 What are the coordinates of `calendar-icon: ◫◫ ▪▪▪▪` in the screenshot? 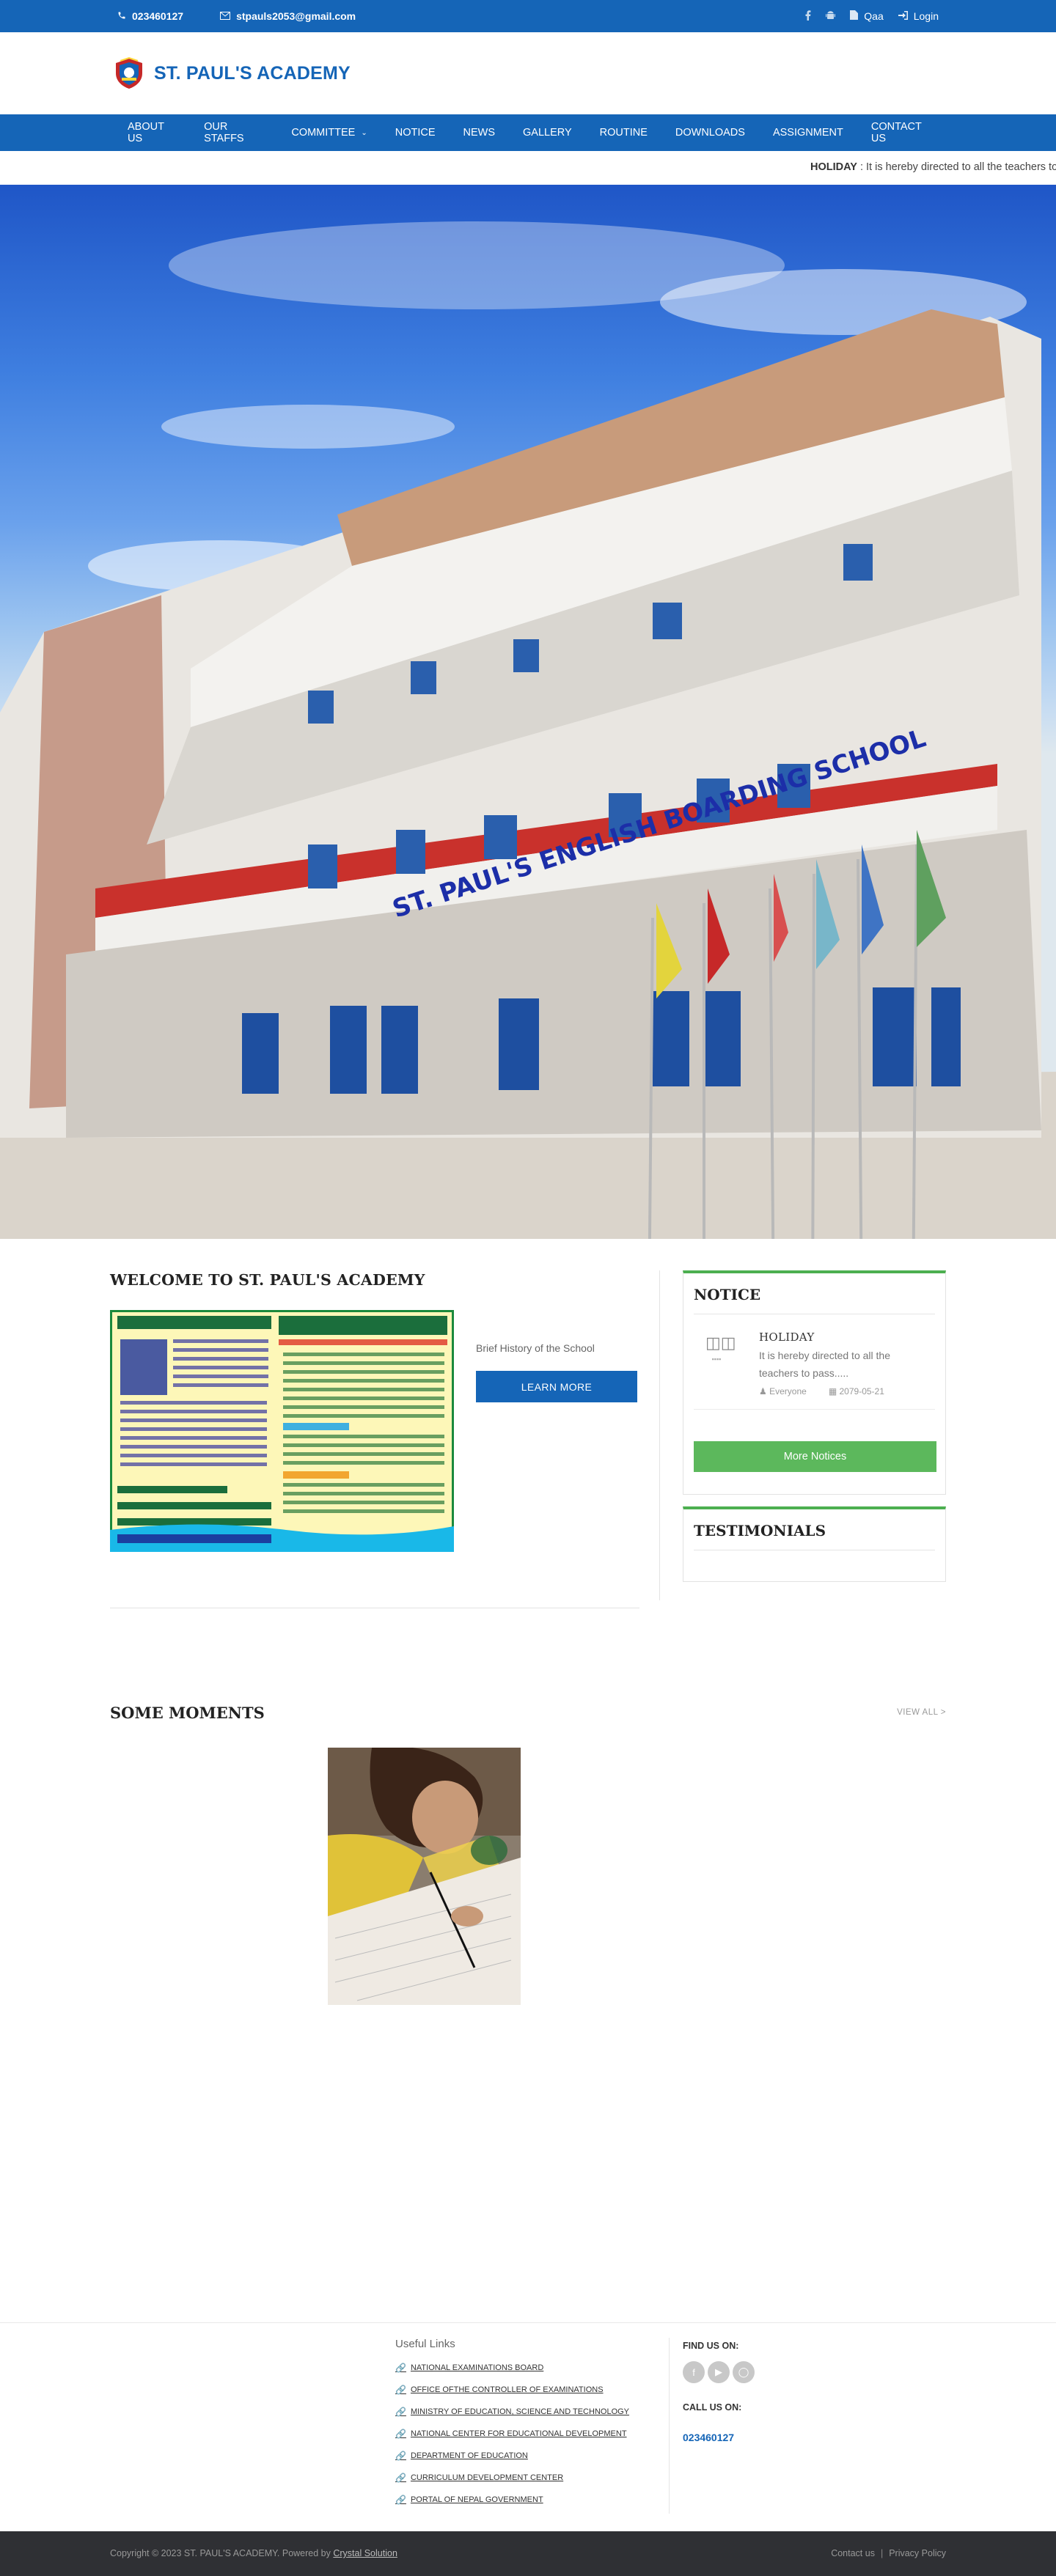 It's located at (720, 1348).